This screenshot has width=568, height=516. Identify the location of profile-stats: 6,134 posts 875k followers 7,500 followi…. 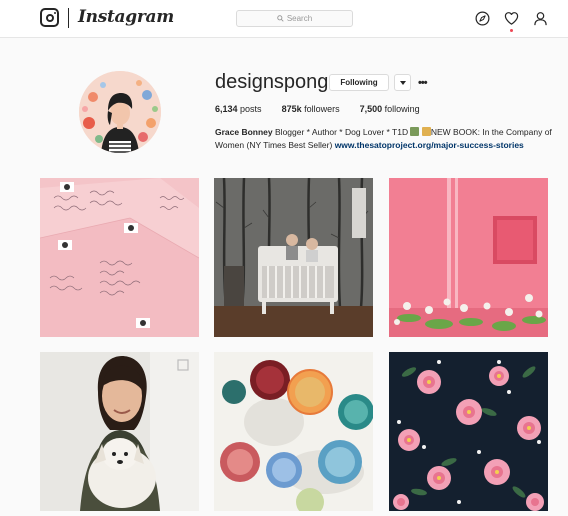
(327, 109).